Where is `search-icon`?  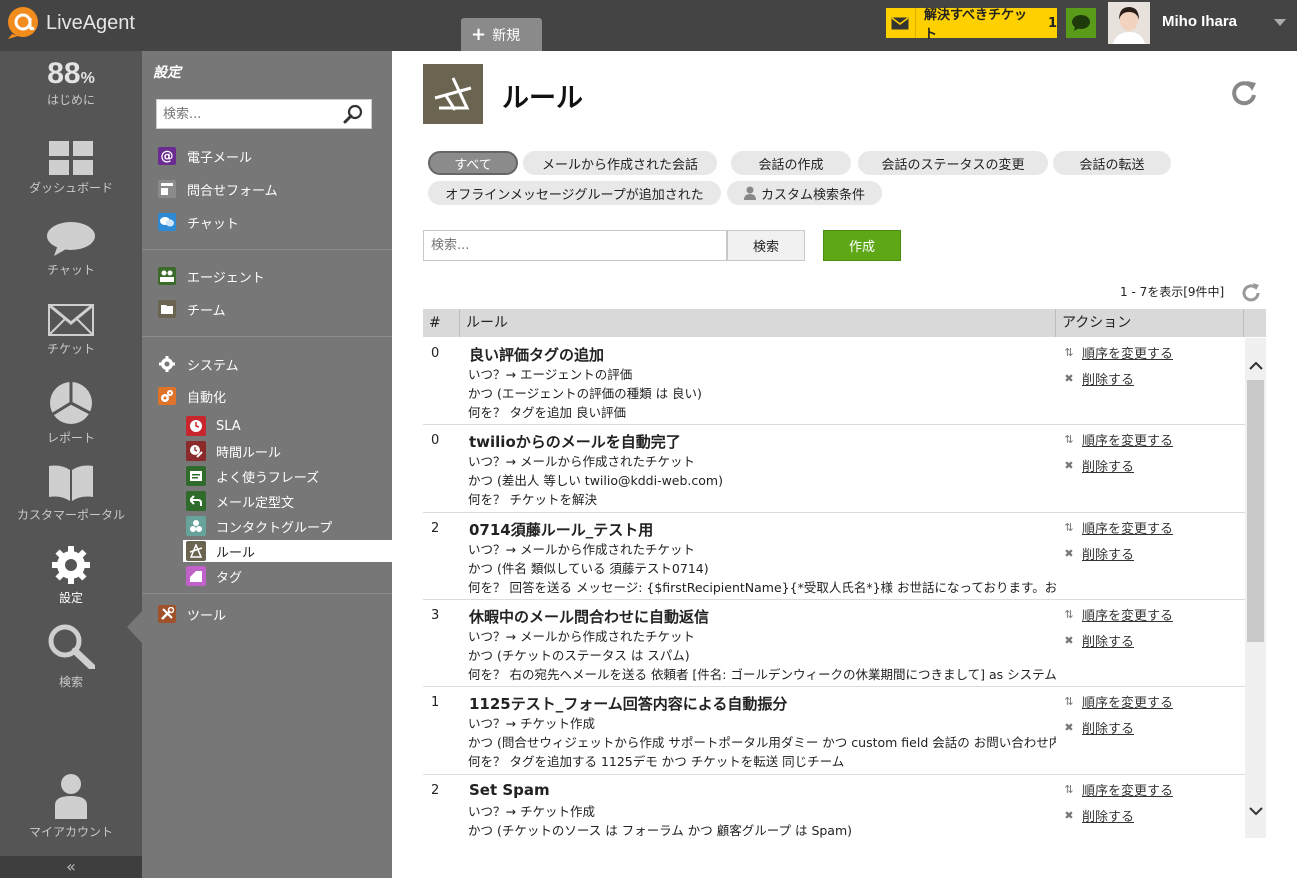
search-icon is located at coordinates (353, 114).